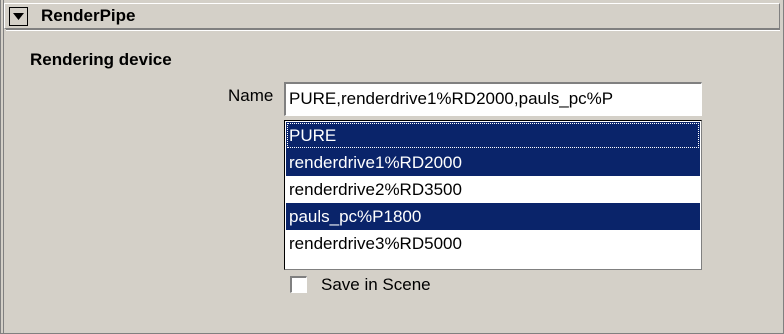  What do you see at coordinates (393, 30) in the screenshot?
I see `header-divider` at bounding box center [393, 30].